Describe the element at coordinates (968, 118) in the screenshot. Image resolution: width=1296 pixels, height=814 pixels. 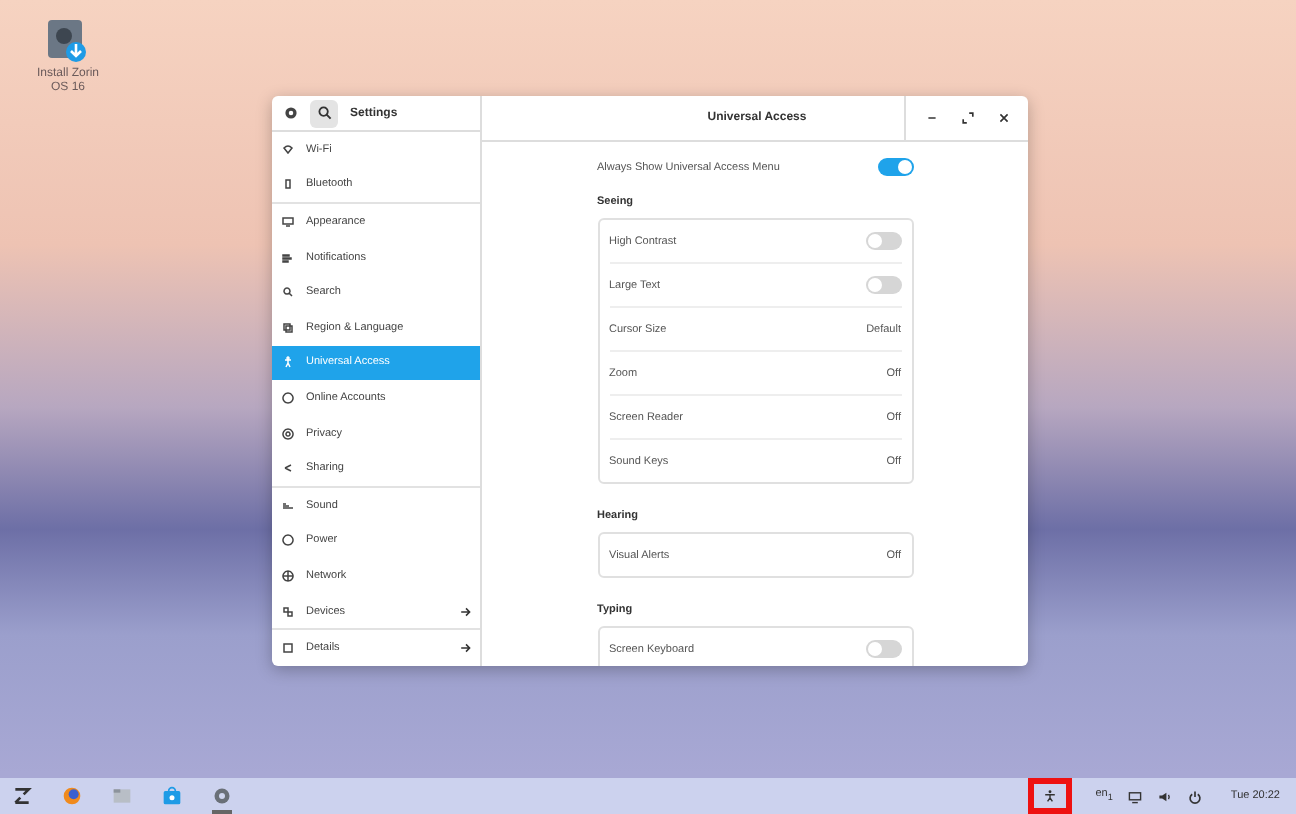
I see `maximize-icon` at that location.